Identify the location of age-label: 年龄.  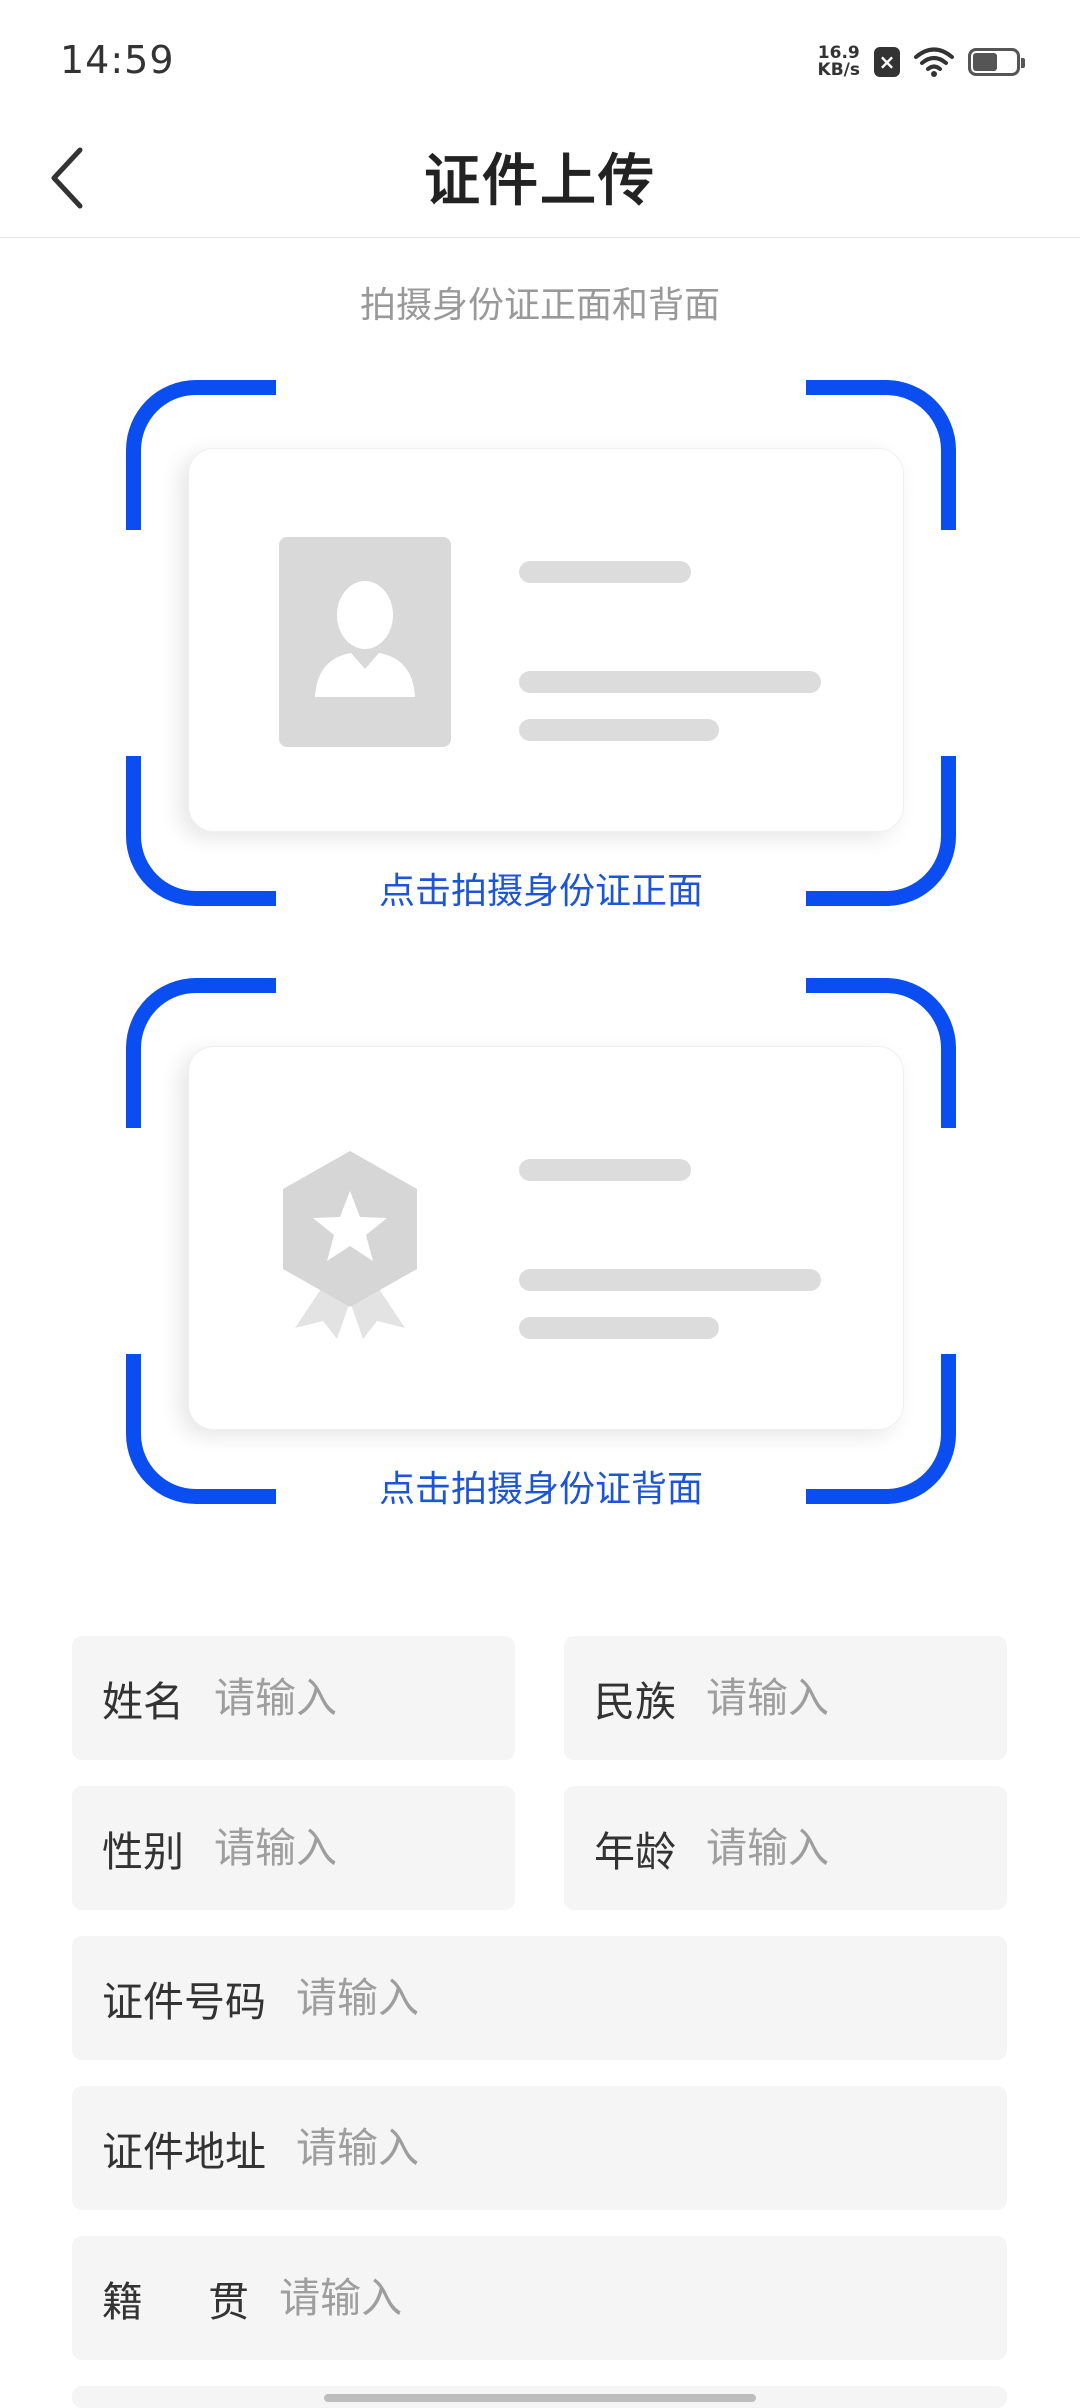
(635, 1852).